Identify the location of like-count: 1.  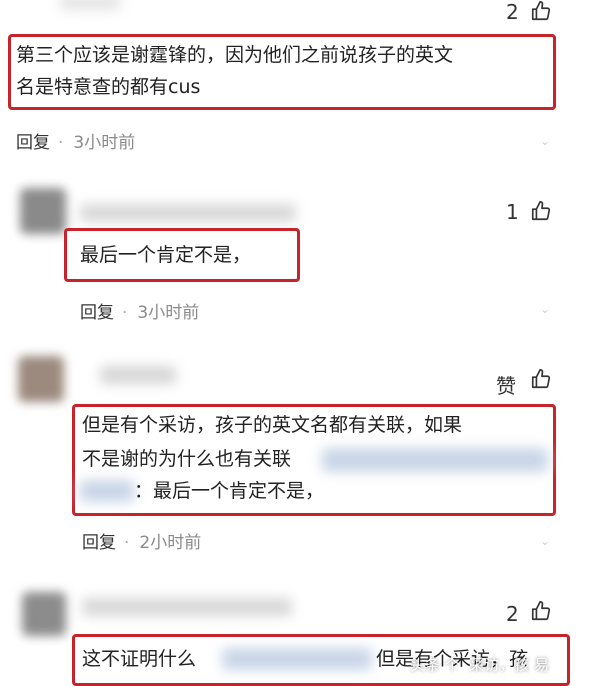
(512, 212).